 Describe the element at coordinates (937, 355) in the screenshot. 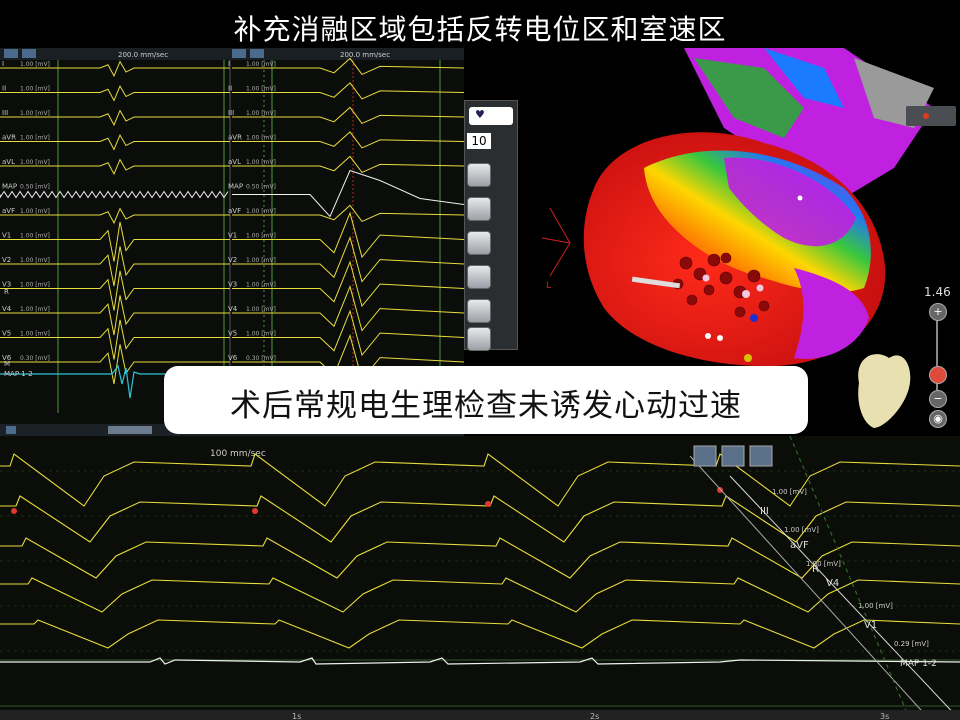

I see `zoom-slider-track` at that location.